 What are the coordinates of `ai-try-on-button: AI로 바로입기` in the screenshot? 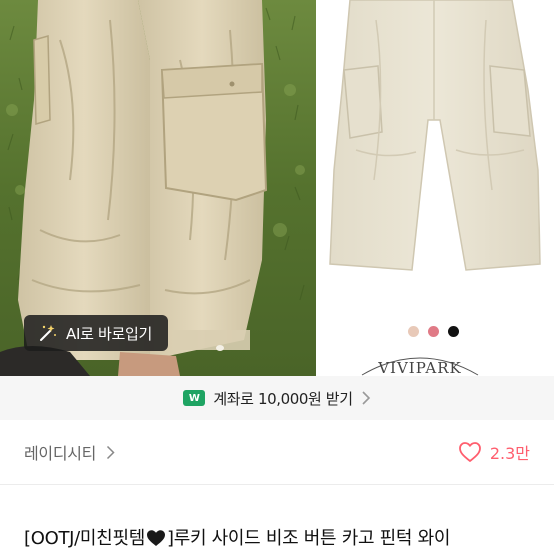 It's located at (96, 333).